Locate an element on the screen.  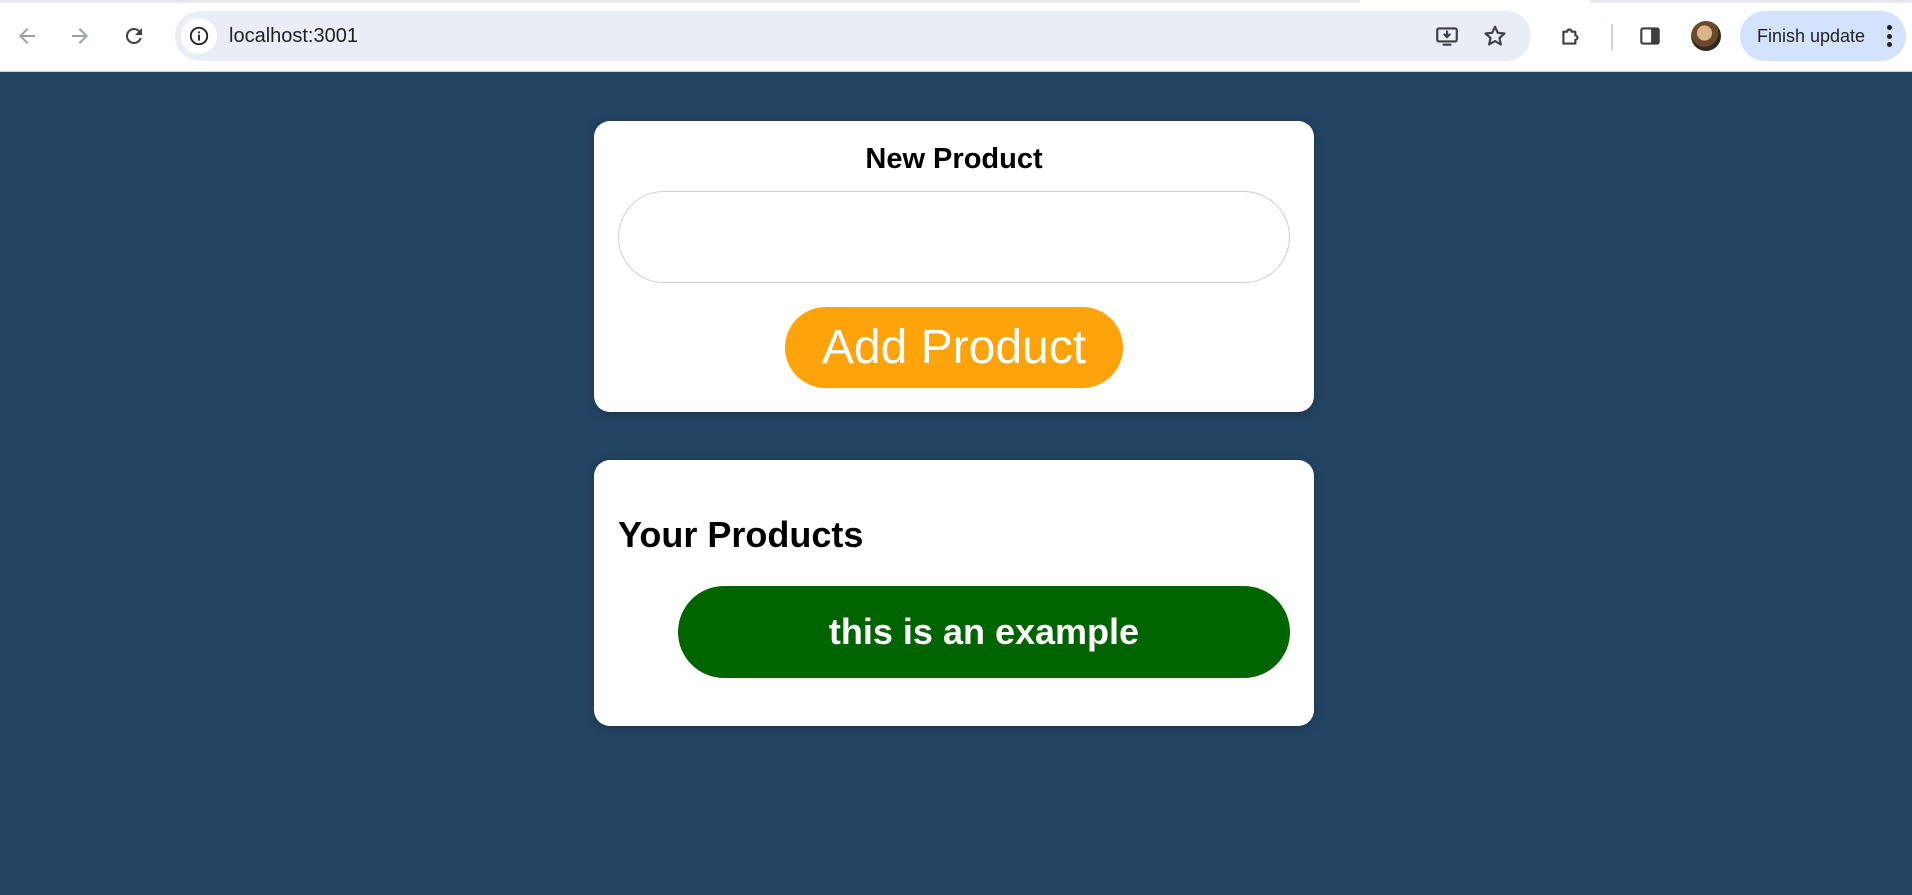
products-card: Your Products this is an example is located at coordinates (954, 593).